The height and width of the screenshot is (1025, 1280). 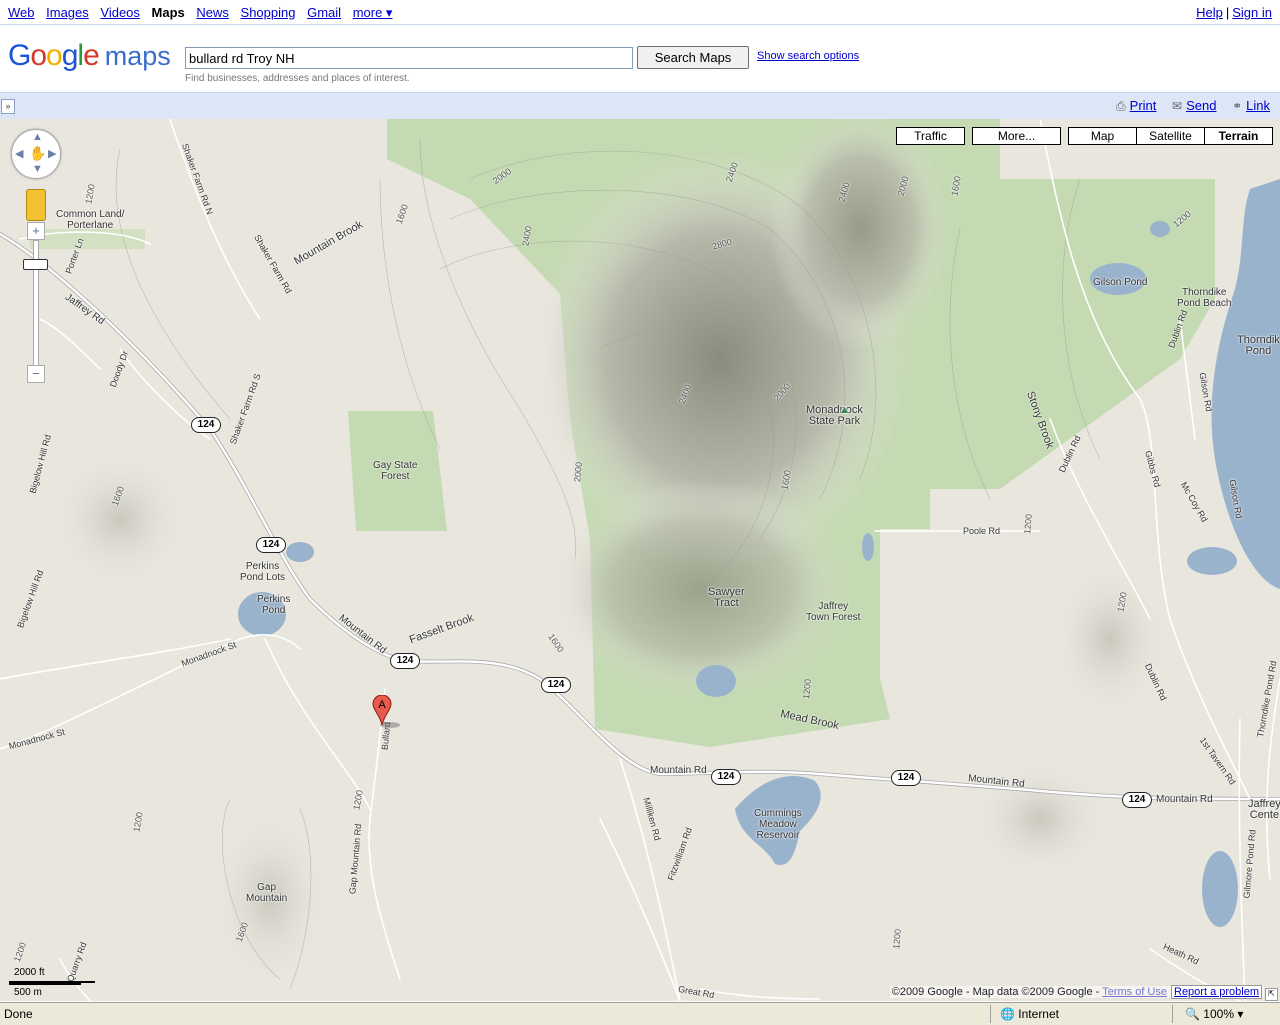 What do you see at coordinates (1110, 639) in the screenshot?
I see `hill-shading-east` at bounding box center [1110, 639].